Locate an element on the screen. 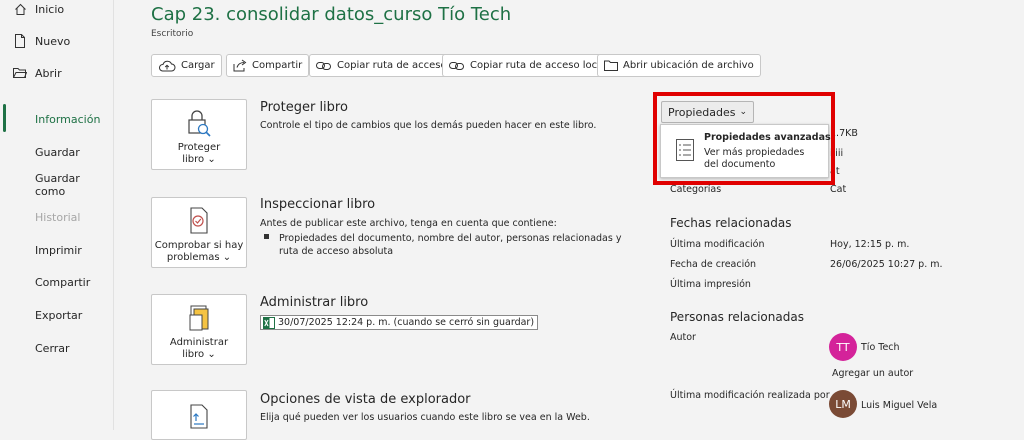 This screenshot has height=440, width=1024. tags-value: at is located at coordinates (835, 171).